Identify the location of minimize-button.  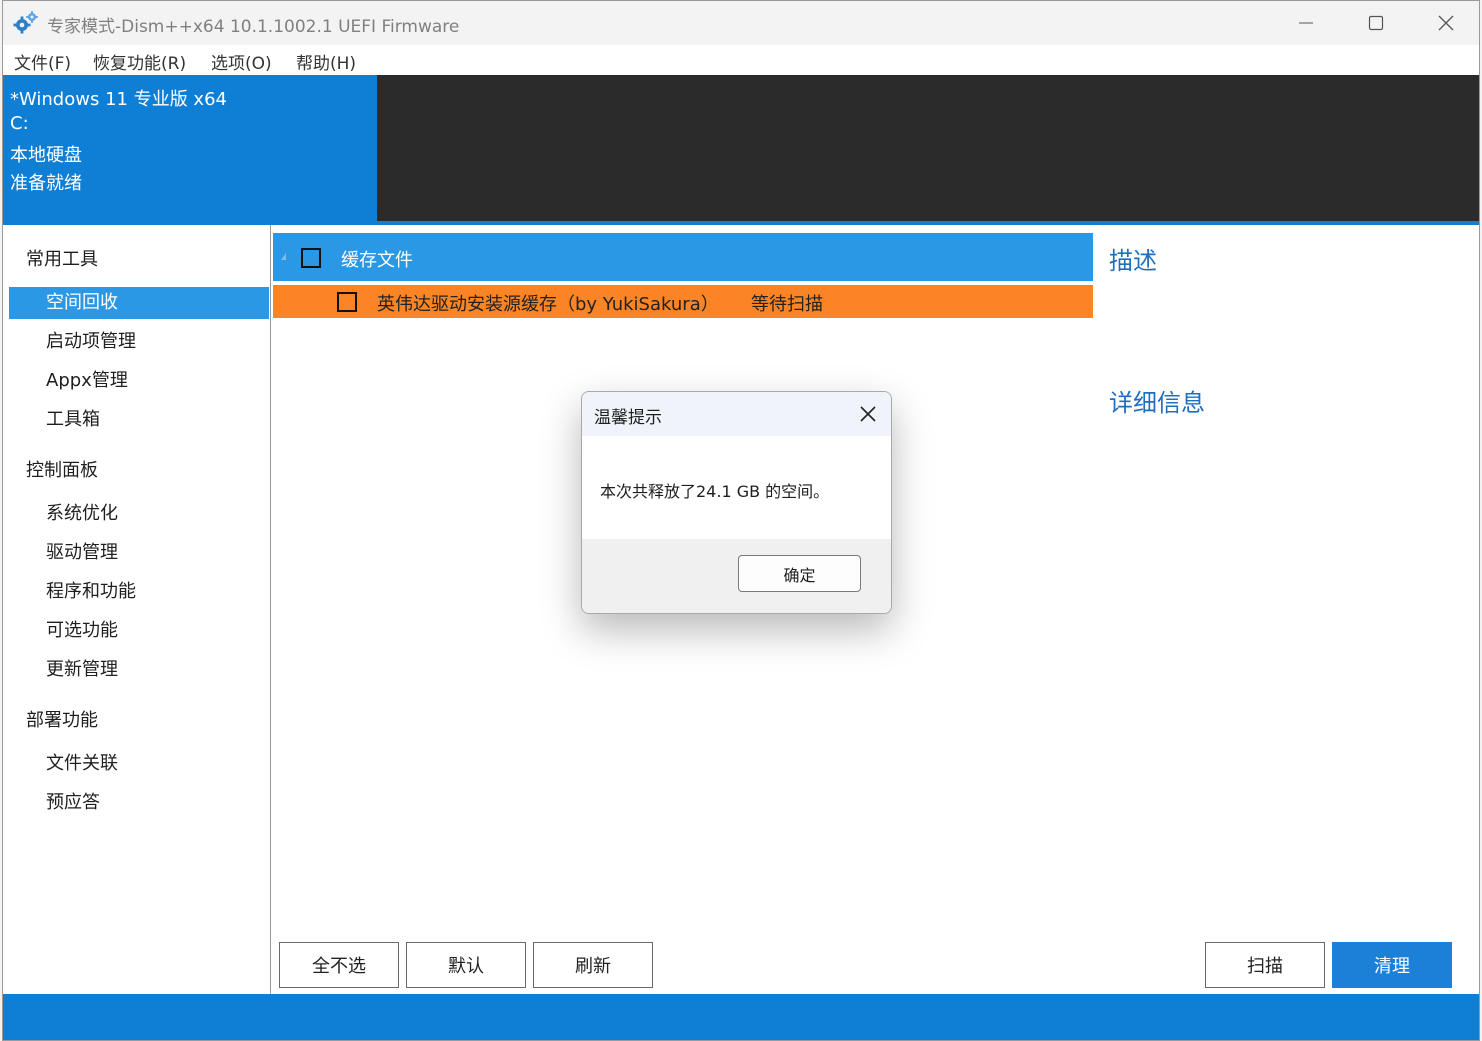
(1306, 23).